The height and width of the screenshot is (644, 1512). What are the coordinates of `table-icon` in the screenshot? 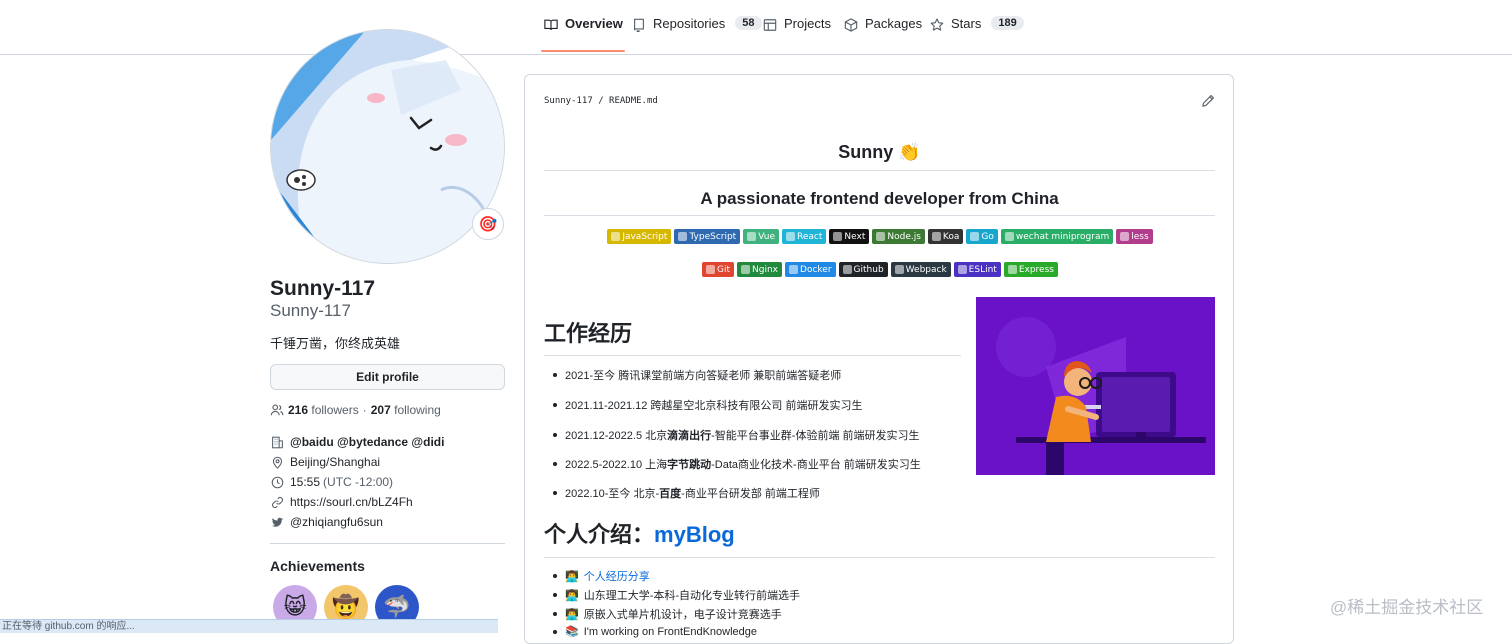 It's located at (770, 25).